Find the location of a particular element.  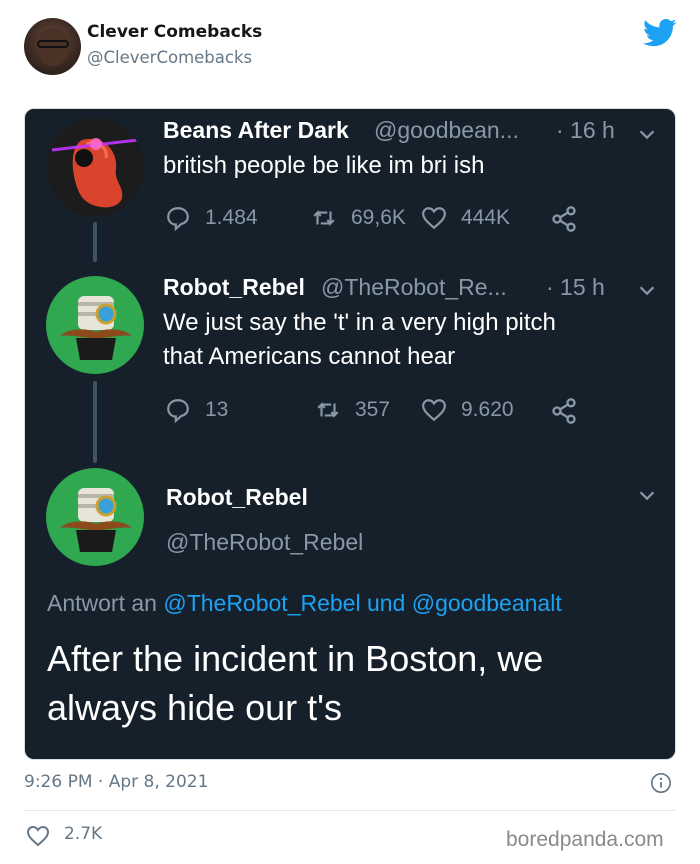

reply-to-prefix: Antwort an is located at coordinates (105, 603).